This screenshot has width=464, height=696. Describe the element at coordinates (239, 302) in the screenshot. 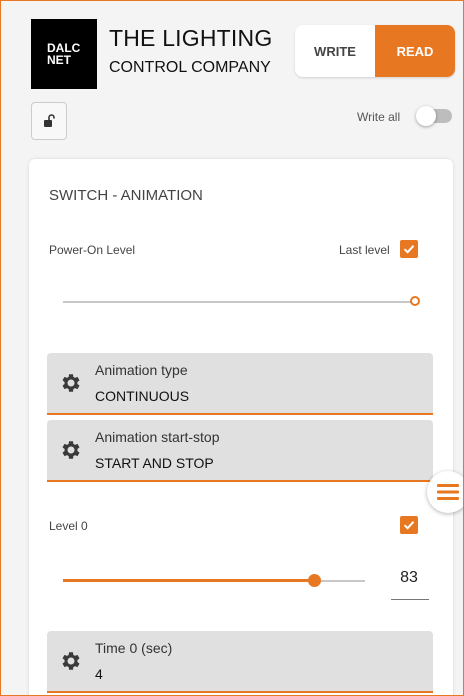

I see `power-on-level-slider` at that location.